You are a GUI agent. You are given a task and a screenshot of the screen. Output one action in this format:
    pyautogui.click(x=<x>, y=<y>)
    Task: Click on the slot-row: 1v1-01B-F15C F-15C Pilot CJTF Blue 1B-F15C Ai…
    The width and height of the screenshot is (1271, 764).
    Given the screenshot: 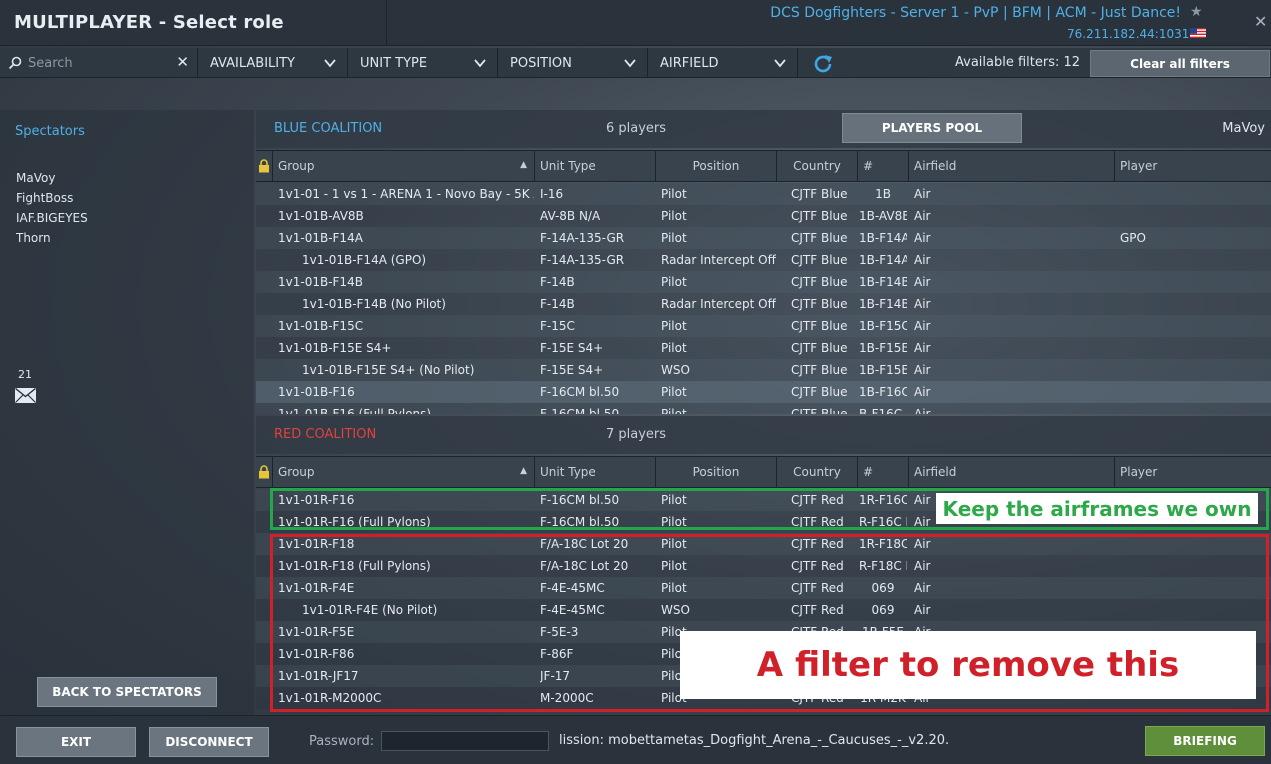 What is the action you would take?
    pyautogui.click(x=763, y=326)
    